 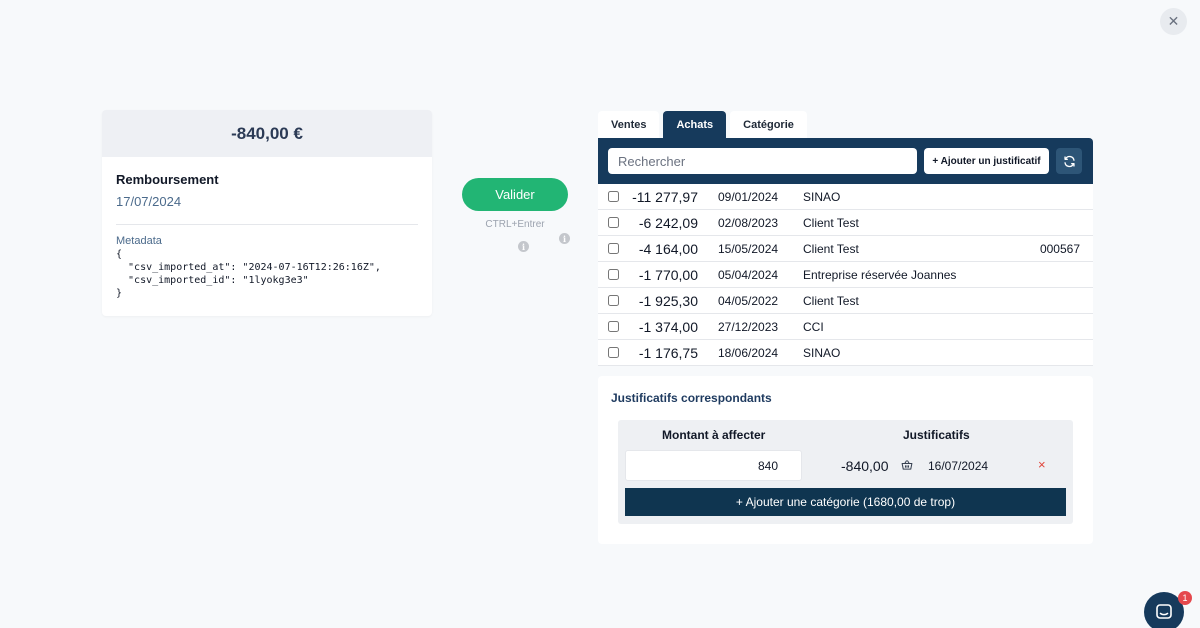 What do you see at coordinates (695, 124) in the screenshot?
I see `tab-achats: Achats` at bounding box center [695, 124].